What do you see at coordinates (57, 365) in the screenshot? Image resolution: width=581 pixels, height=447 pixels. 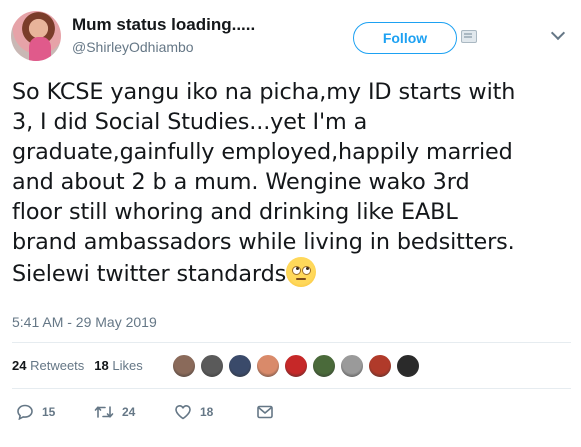 I see `retweets-label: Retweets` at bounding box center [57, 365].